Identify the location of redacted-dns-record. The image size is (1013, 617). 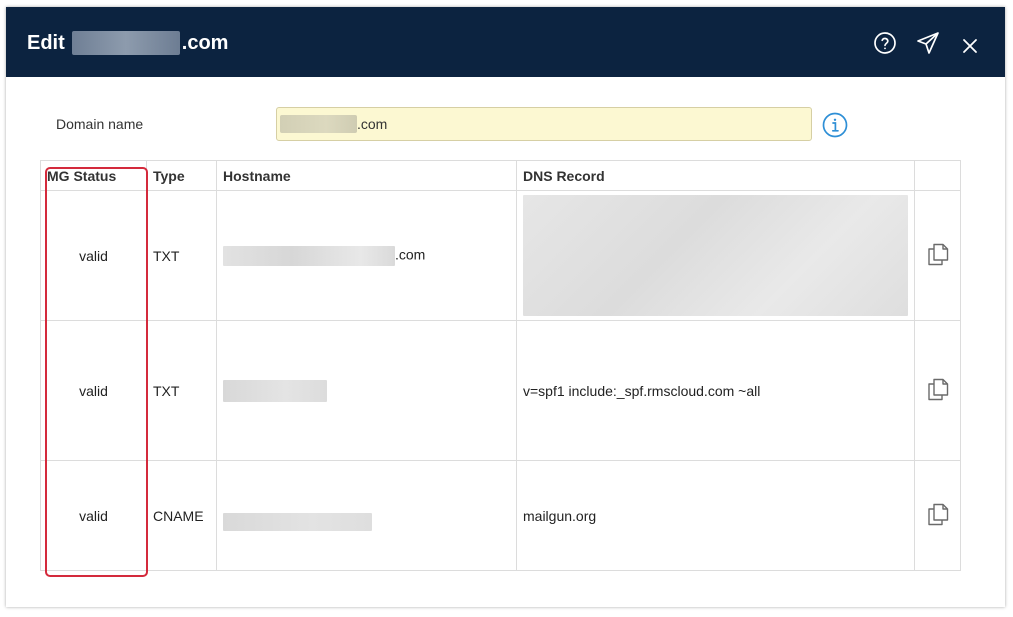
(715, 255).